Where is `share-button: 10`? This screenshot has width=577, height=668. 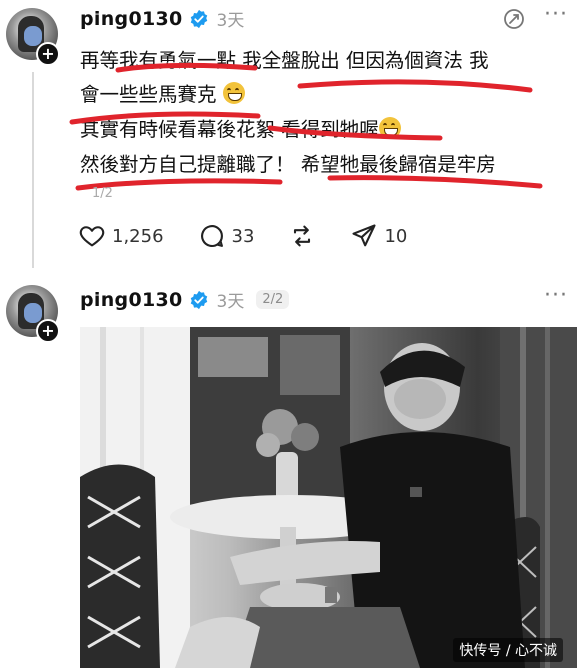
share-button: 10 is located at coordinates (378, 236).